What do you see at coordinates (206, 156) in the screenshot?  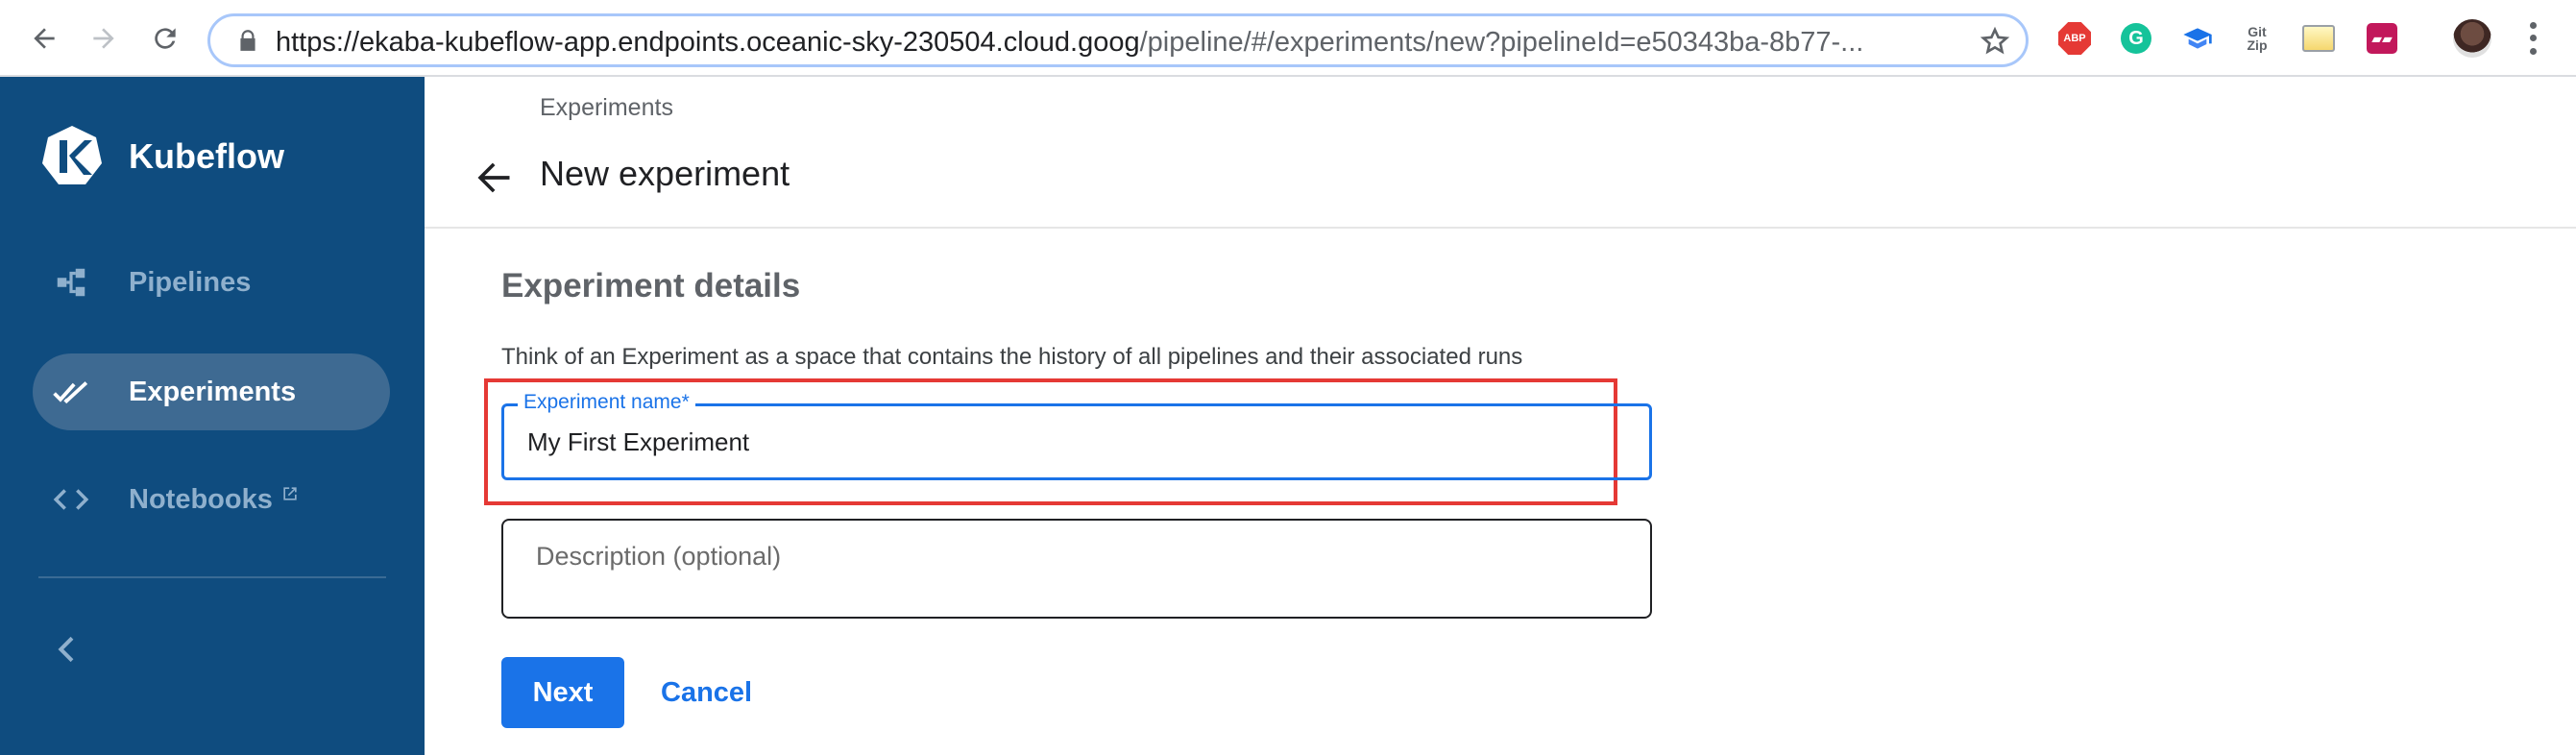 I see `brand-name: Kubeflow` at bounding box center [206, 156].